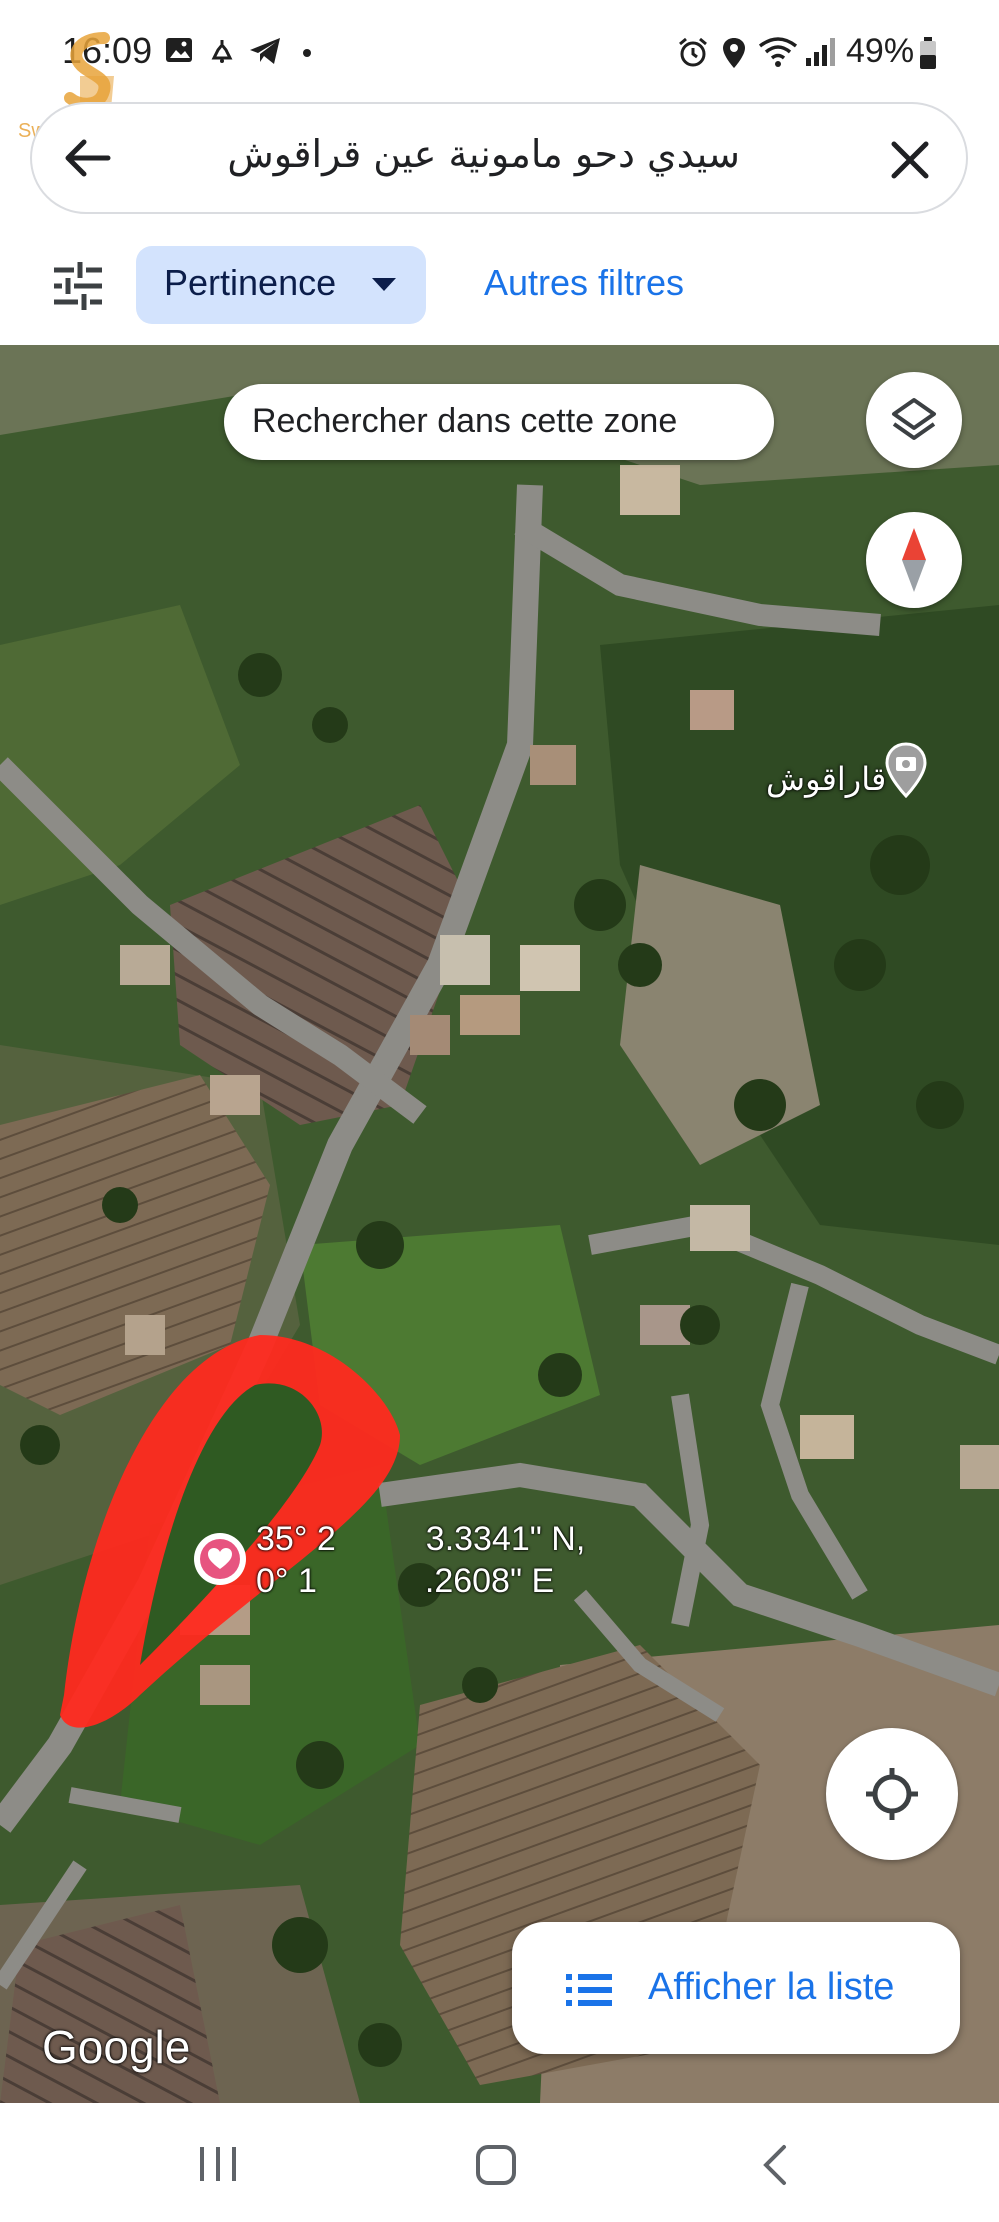 The width and height of the screenshot is (999, 2222). What do you see at coordinates (86, 158) in the screenshot?
I see `arrow-left-icon` at bounding box center [86, 158].